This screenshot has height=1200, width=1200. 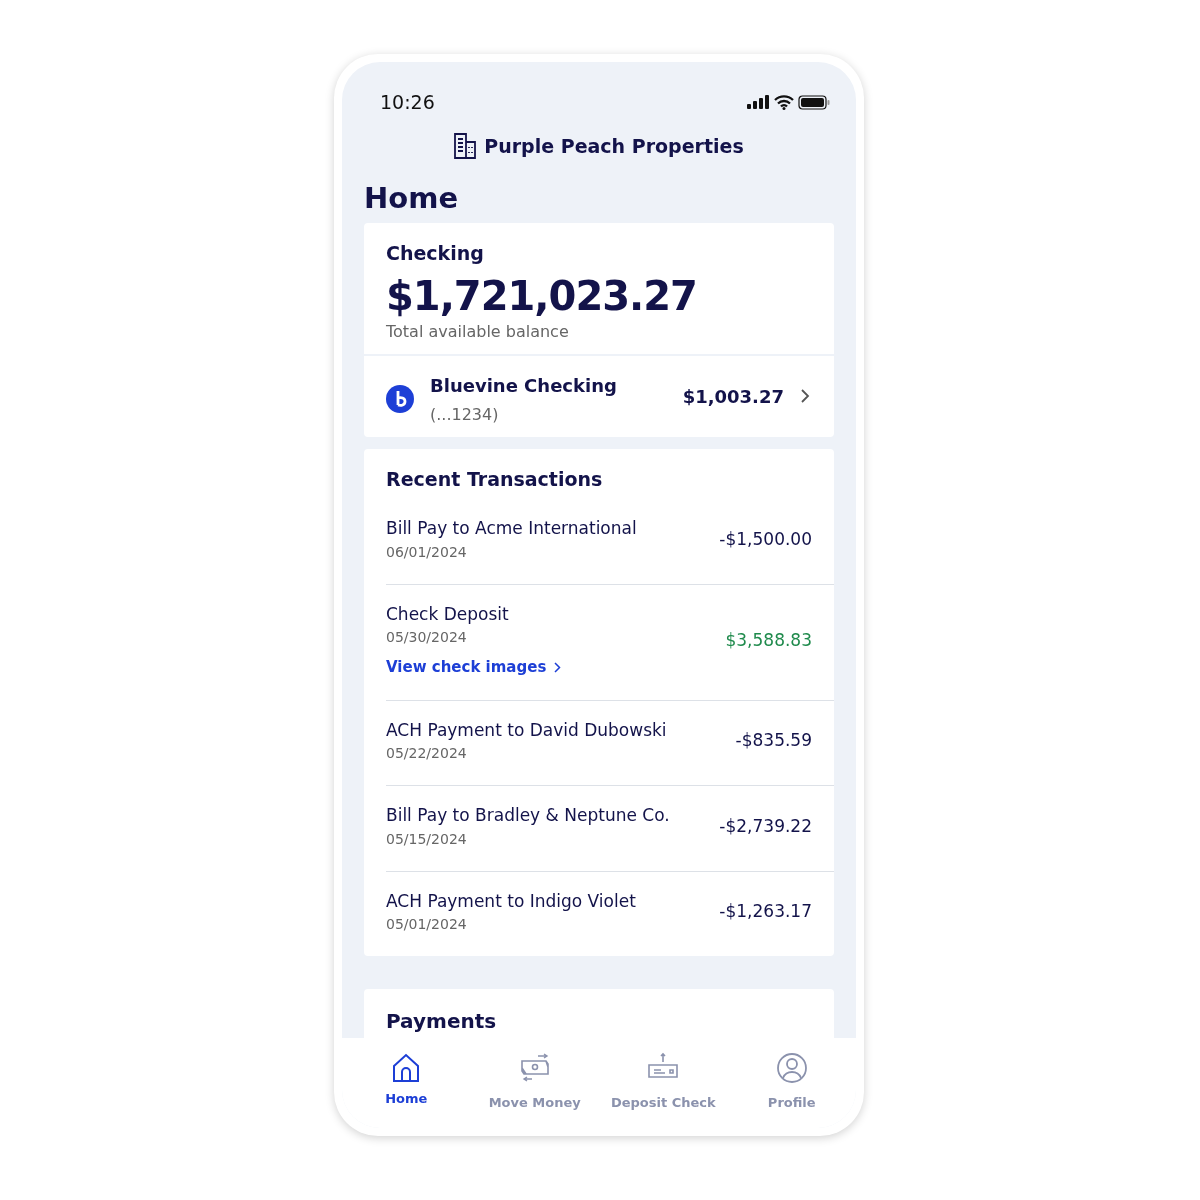 I want to click on transaction-date: 06/01/2024, so click(x=427, y=552).